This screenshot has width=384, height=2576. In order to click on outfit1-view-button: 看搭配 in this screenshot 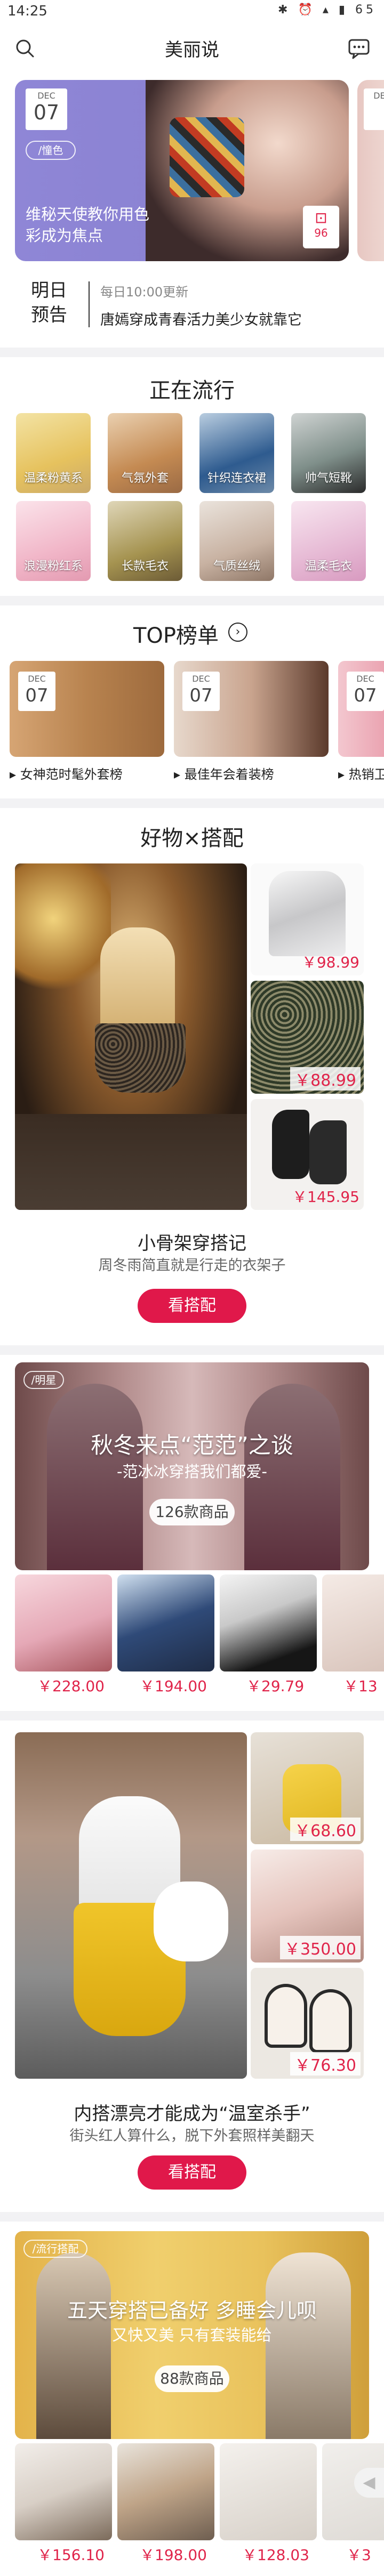, I will do `click(192, 1306)`.